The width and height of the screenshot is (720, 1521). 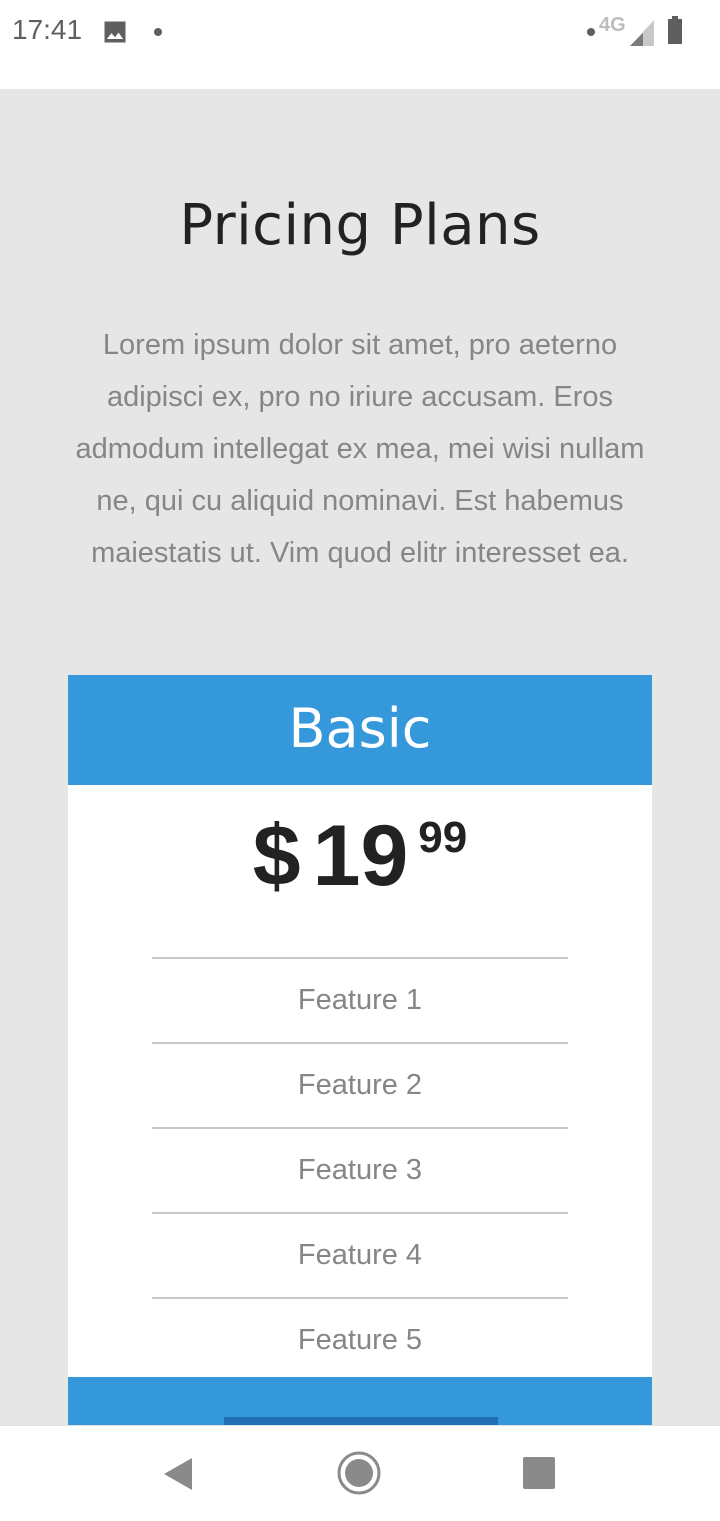 I want to click on feature-item: Feature 1, so click(x=360, y=999).